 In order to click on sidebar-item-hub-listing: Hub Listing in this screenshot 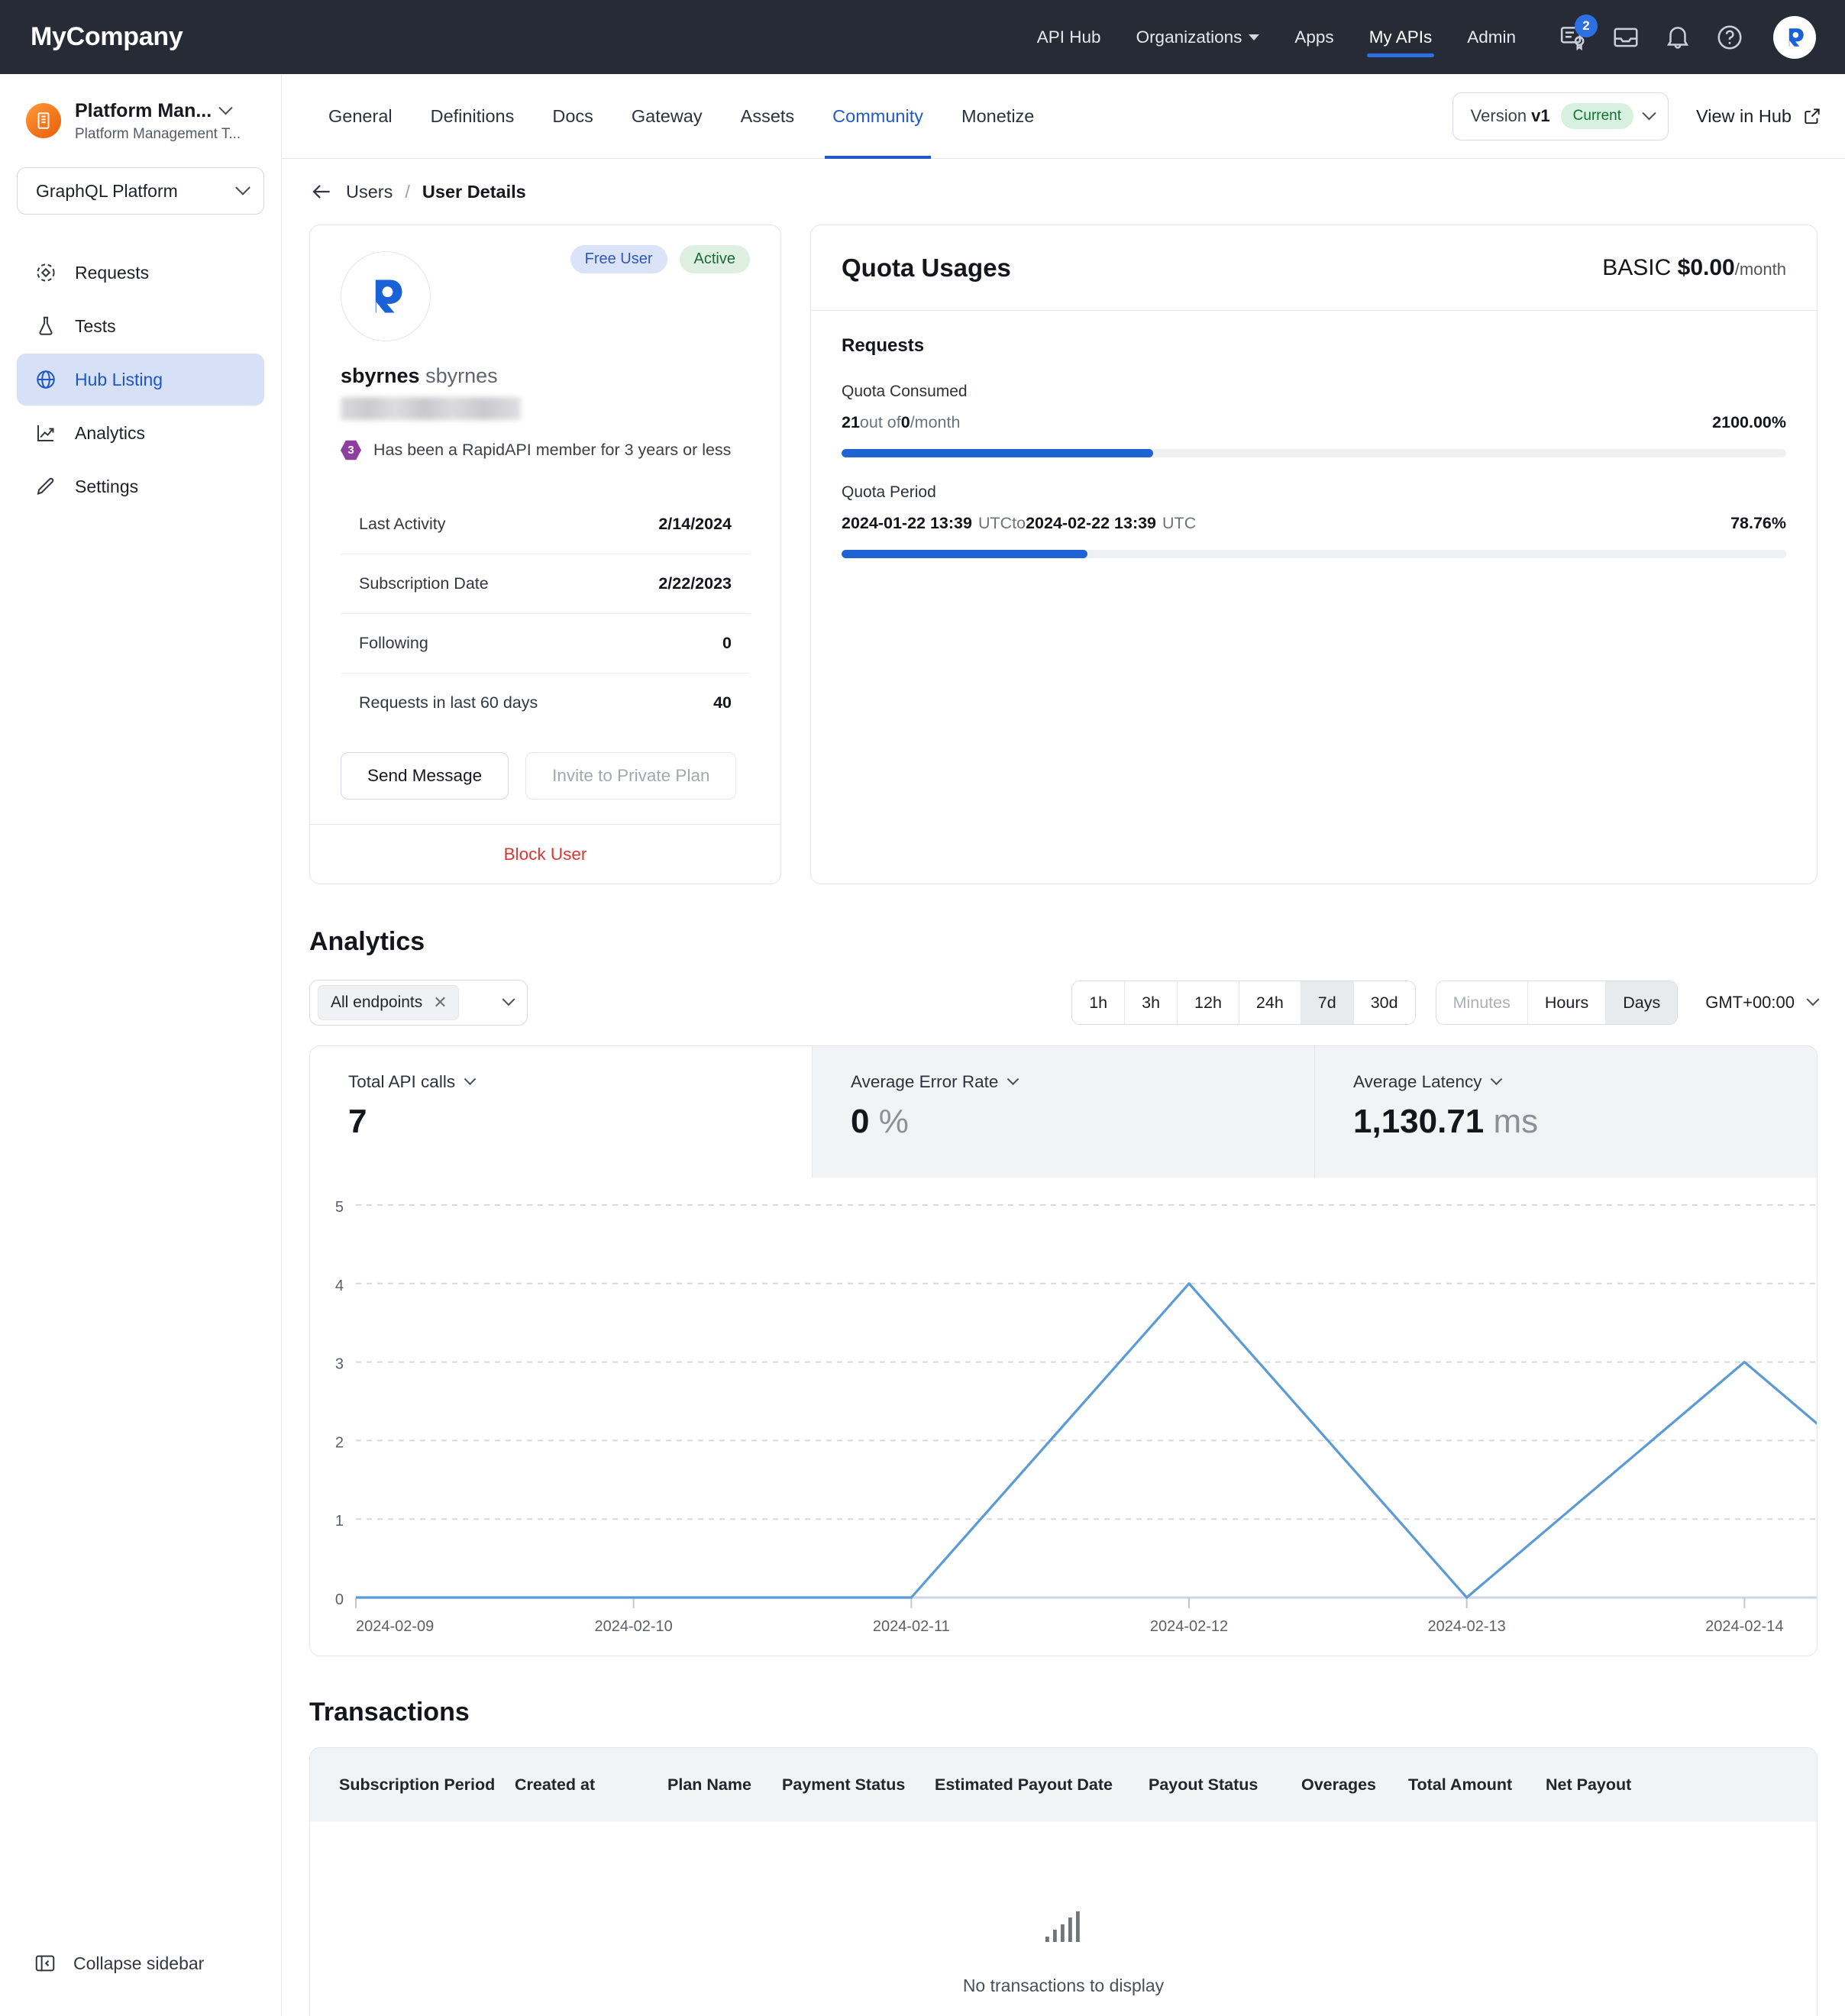, I will do `click(140, 379)`.